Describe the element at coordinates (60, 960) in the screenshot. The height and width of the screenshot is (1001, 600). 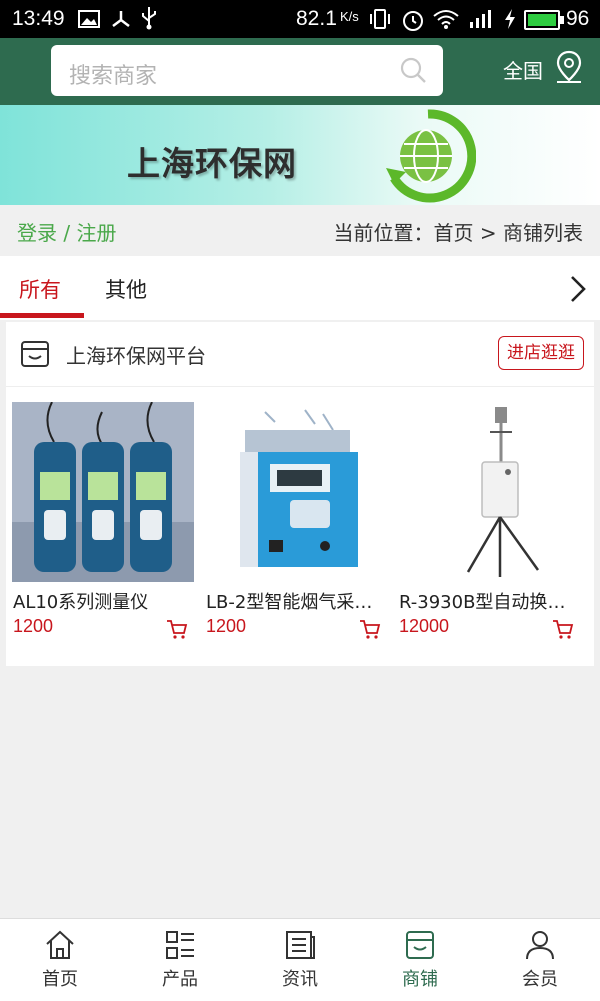
I see `nav-item-home: 首页` at that location.